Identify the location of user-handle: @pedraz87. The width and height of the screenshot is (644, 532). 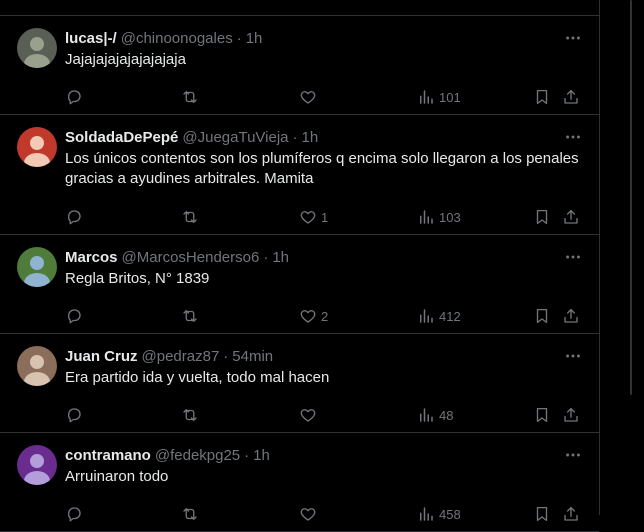
(181, 356).